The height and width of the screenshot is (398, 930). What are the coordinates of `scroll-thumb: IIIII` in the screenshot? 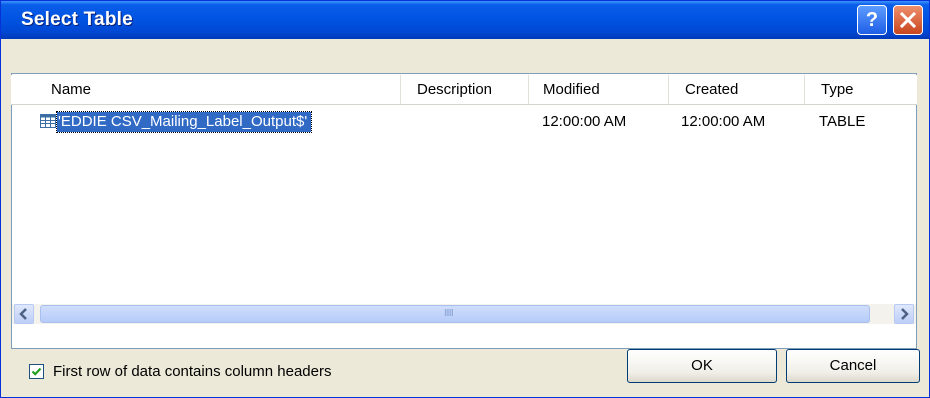 It's located at (455, 314).